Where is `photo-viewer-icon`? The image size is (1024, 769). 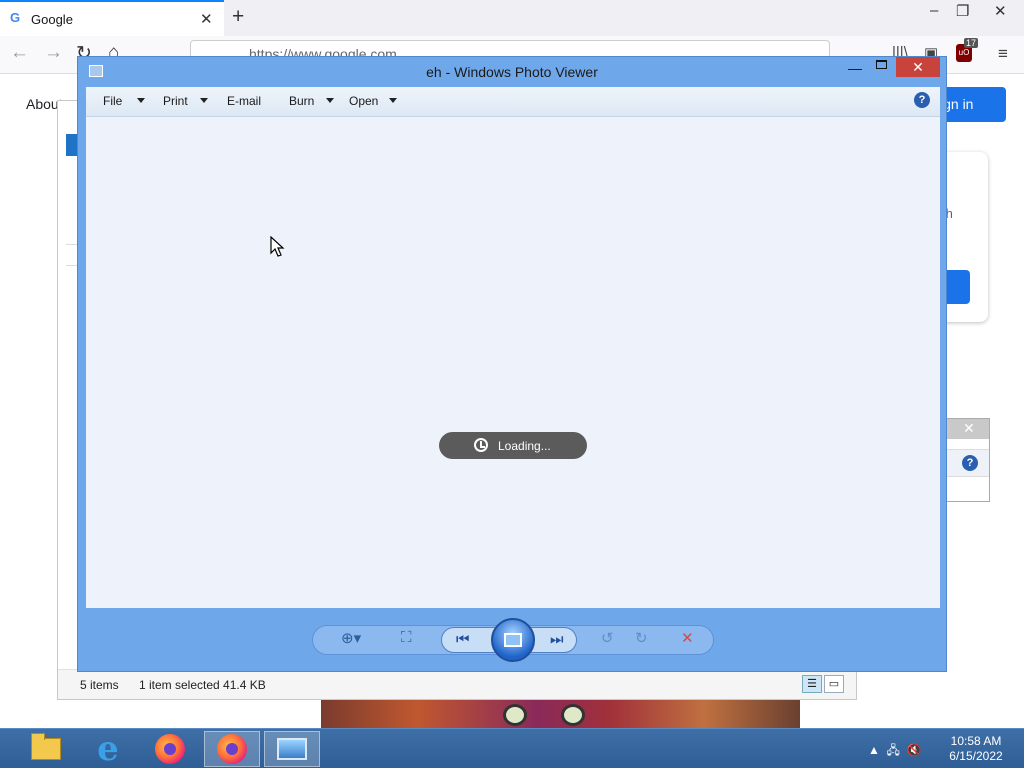
photo-viewer-icon is located at coordinates (292, 749).